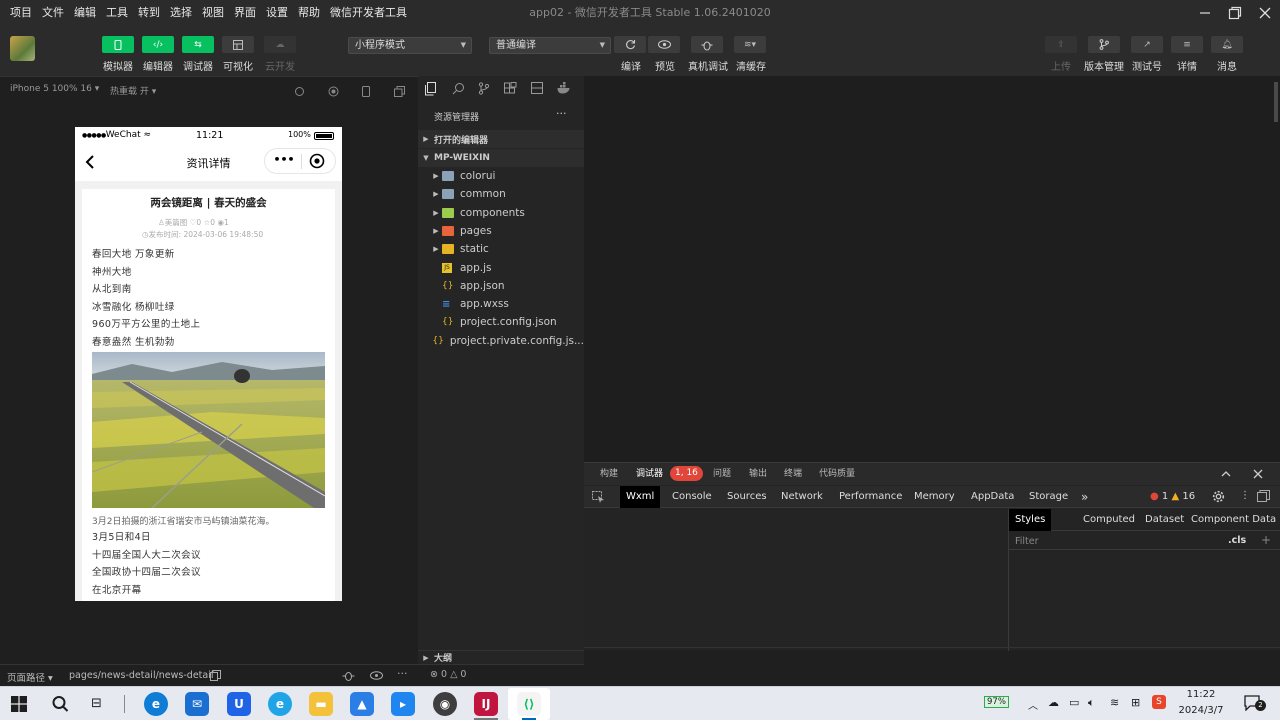  Describe the element at coordinates (501, 304) in the screenshot. I see `tree-item-app-wxss: ≡ app.wxss` at that location.